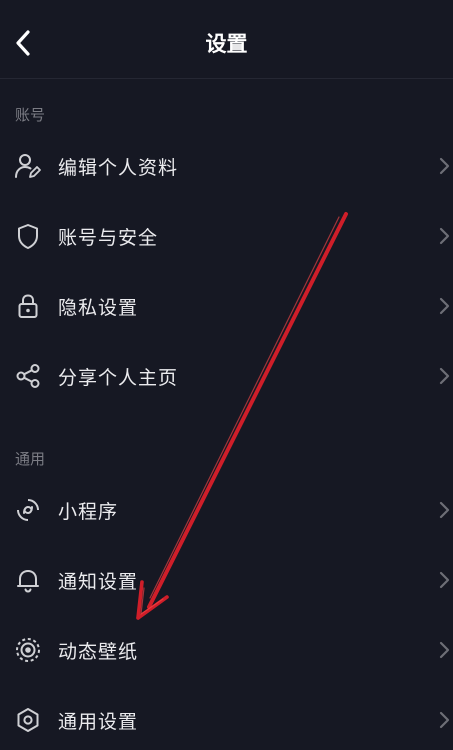  What do you see at coordinates (28, 306) in the screenshot?
I see `lock-icon` at bounding box center [28, 306].